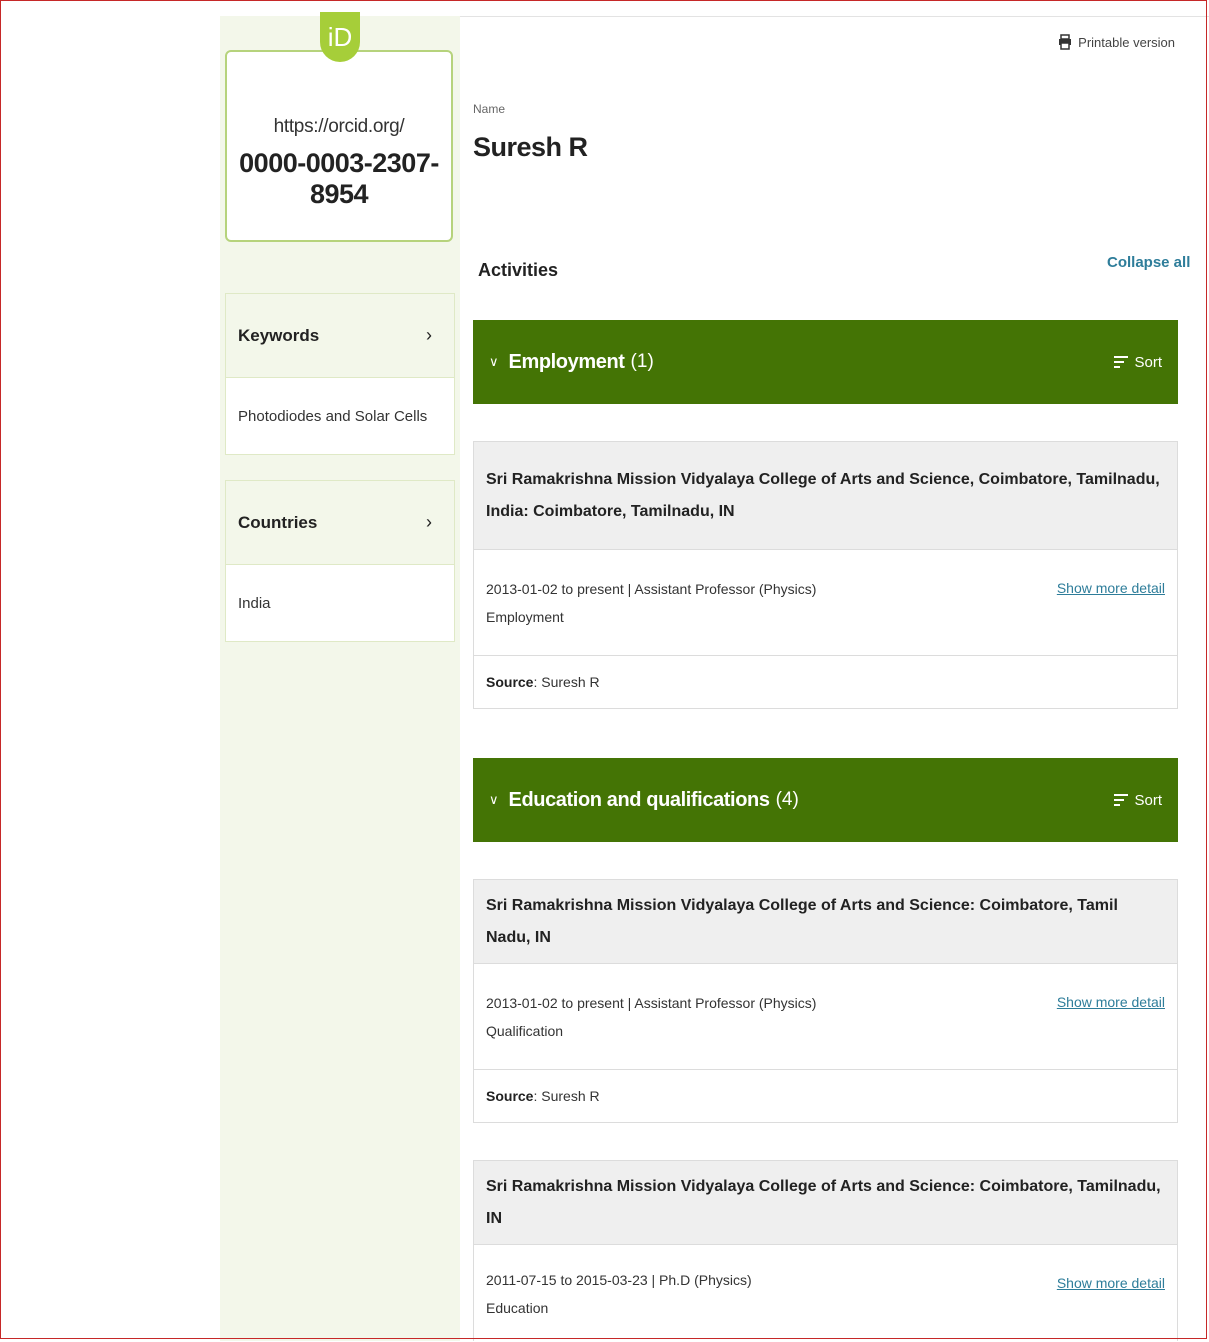 This screenshot has width=1209, height=1342. What do you see at coordinates (1148, 800) in the screenshot?
I see `education-sort-label: Sort` at bounding box center [1148, 800].